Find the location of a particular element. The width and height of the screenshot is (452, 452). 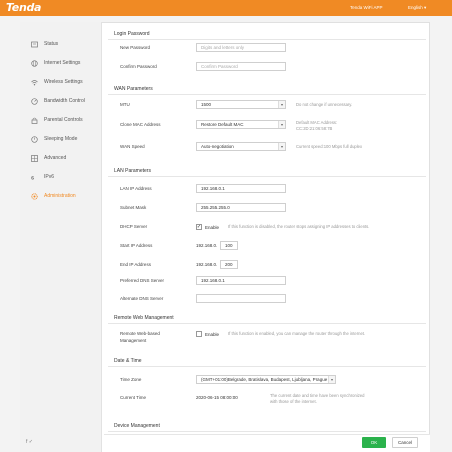

section-title-wan-parameters: WAN Parameters is located at coordinates (133, 89).